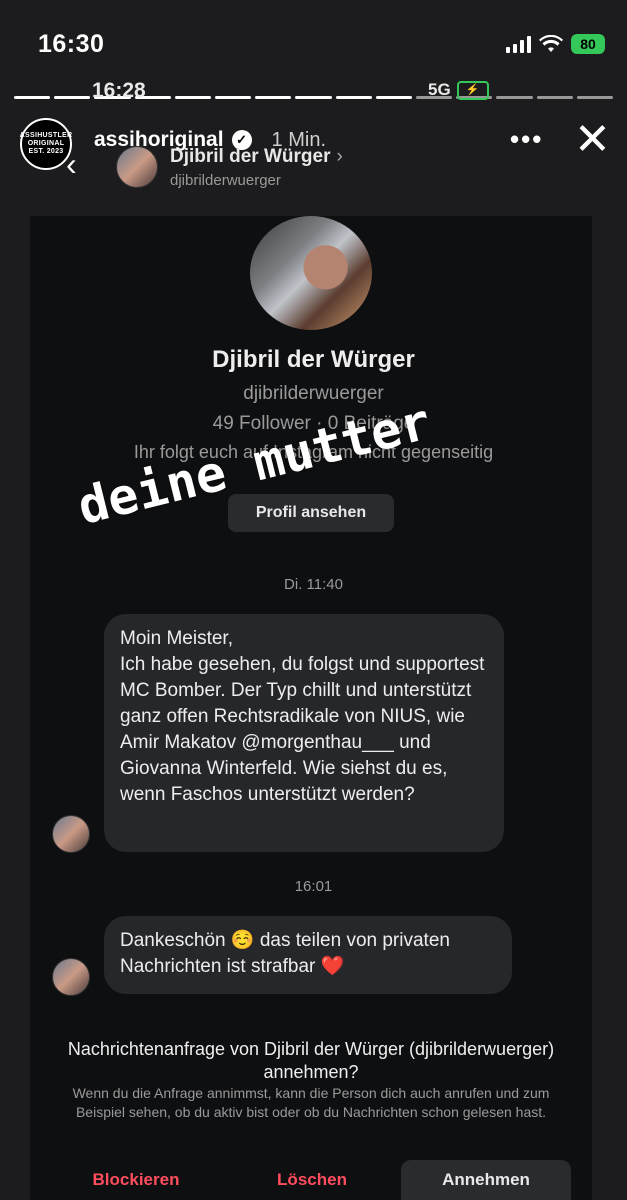 The width and height of the screenshot is (627, 1200). What do you see at coordinates (588, 44) in the screenshot?
I see `battery-icon: 80` at bounding box center [588, 44].